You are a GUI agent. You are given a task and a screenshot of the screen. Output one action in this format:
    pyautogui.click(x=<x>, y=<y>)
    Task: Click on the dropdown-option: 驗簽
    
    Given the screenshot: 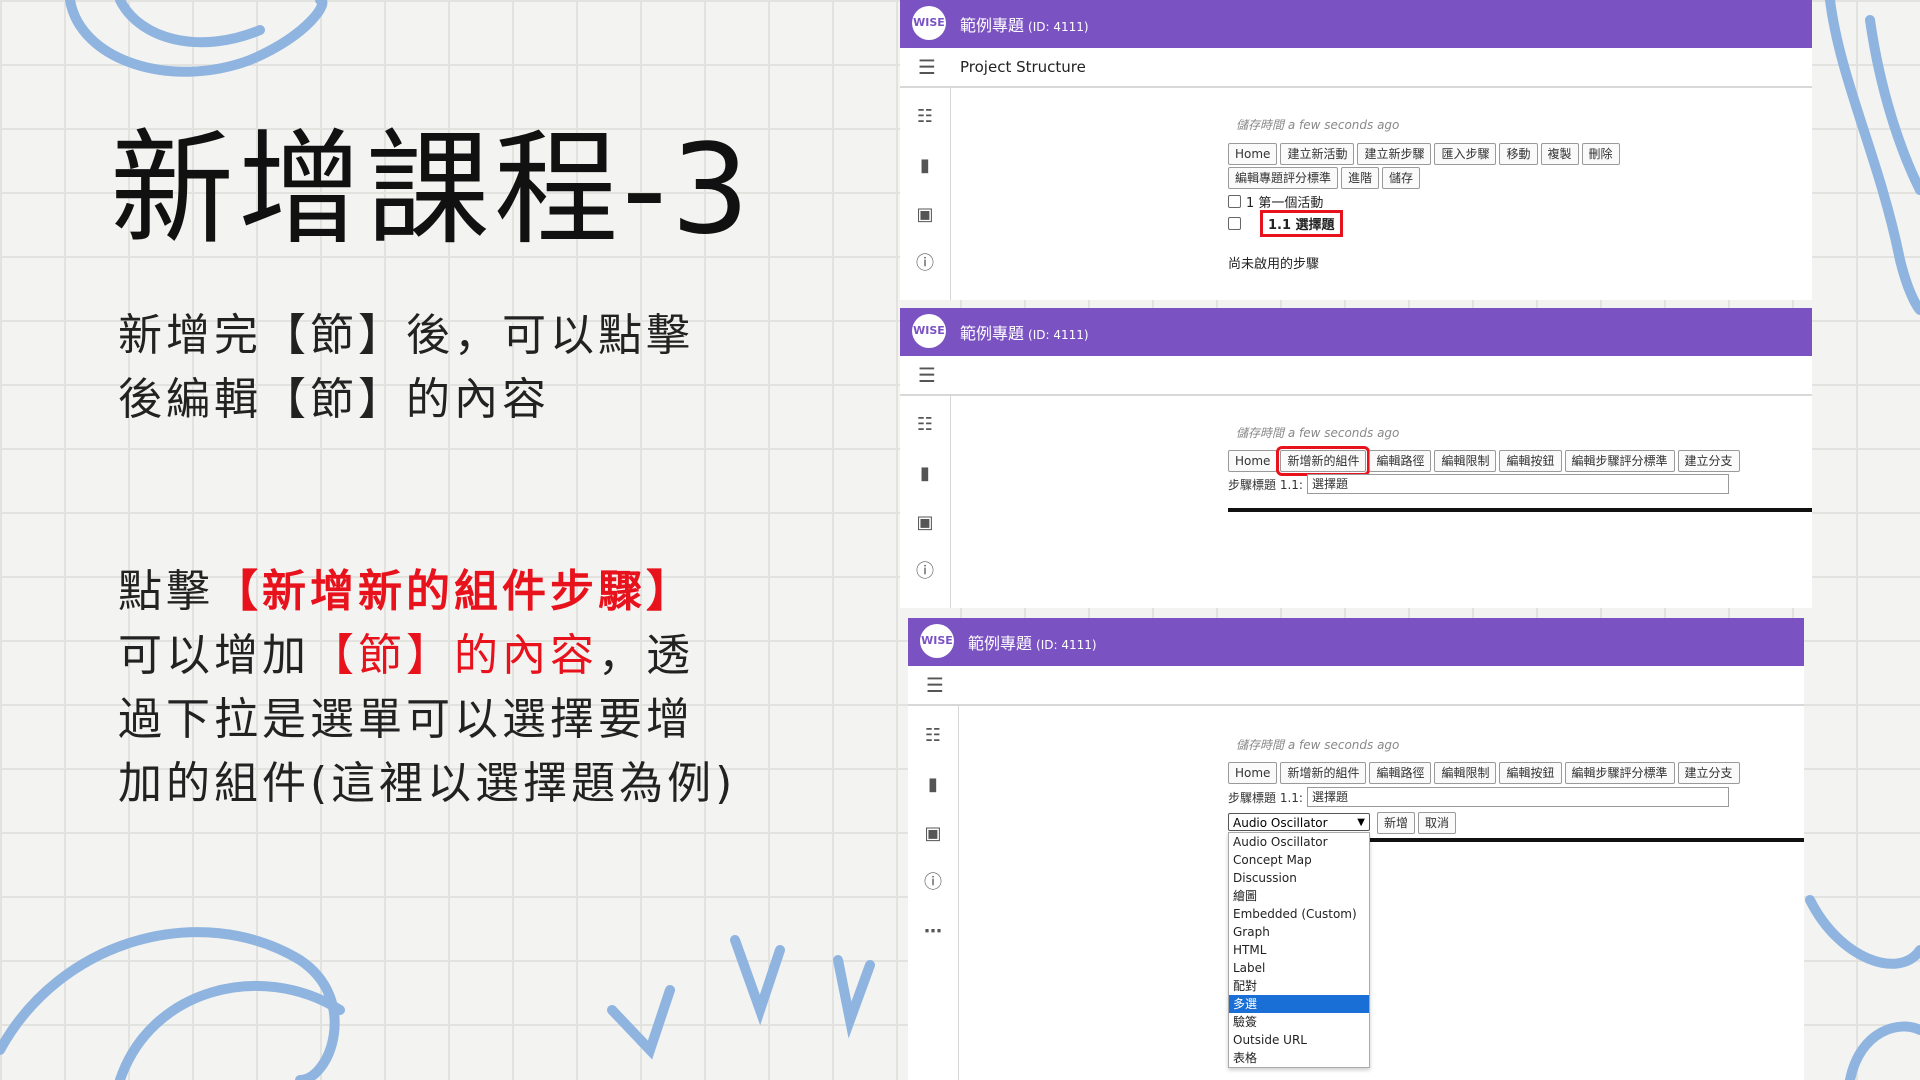 What is the action you would take?
    pyautogui.click(x=1299, y=1022)
    